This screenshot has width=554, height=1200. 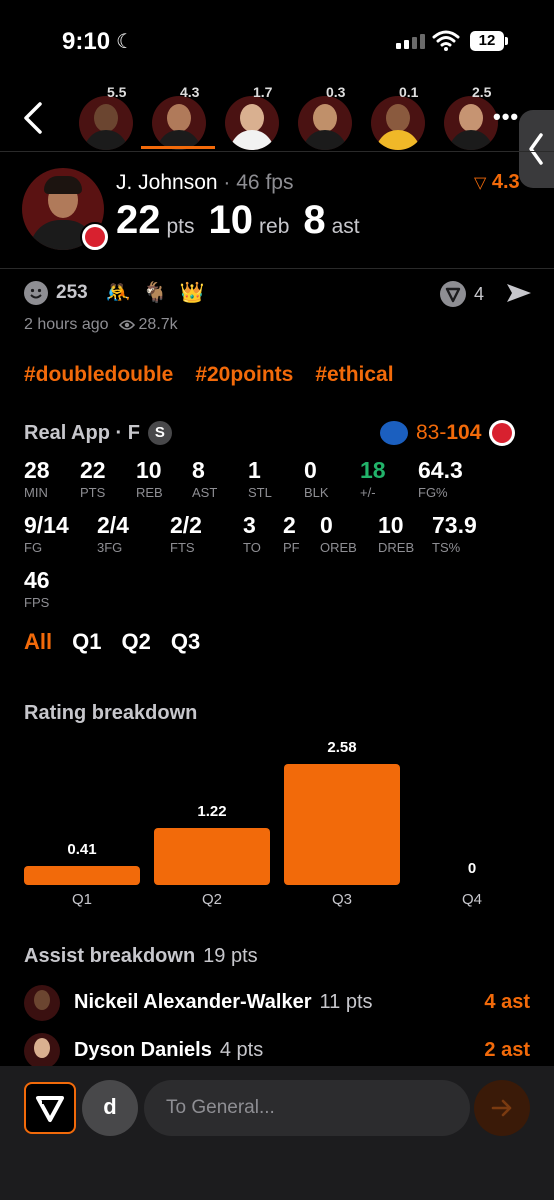 What do you see at coordinates (277, 268) in the screenshot?
I see `divider` at bounding box center [277, 268].